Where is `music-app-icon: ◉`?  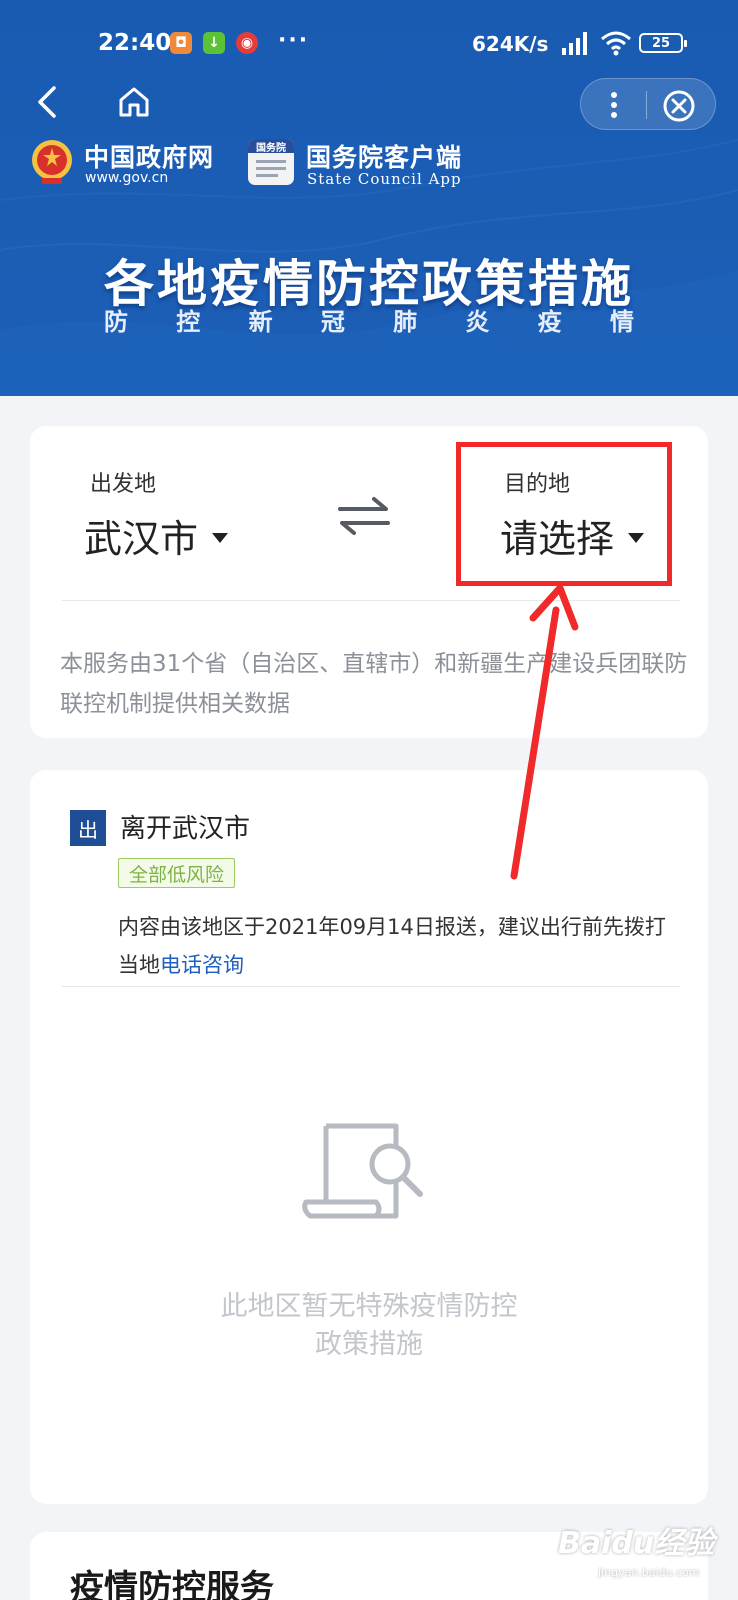
music-app-icon: ◉ is located at coordinates (247, 43).